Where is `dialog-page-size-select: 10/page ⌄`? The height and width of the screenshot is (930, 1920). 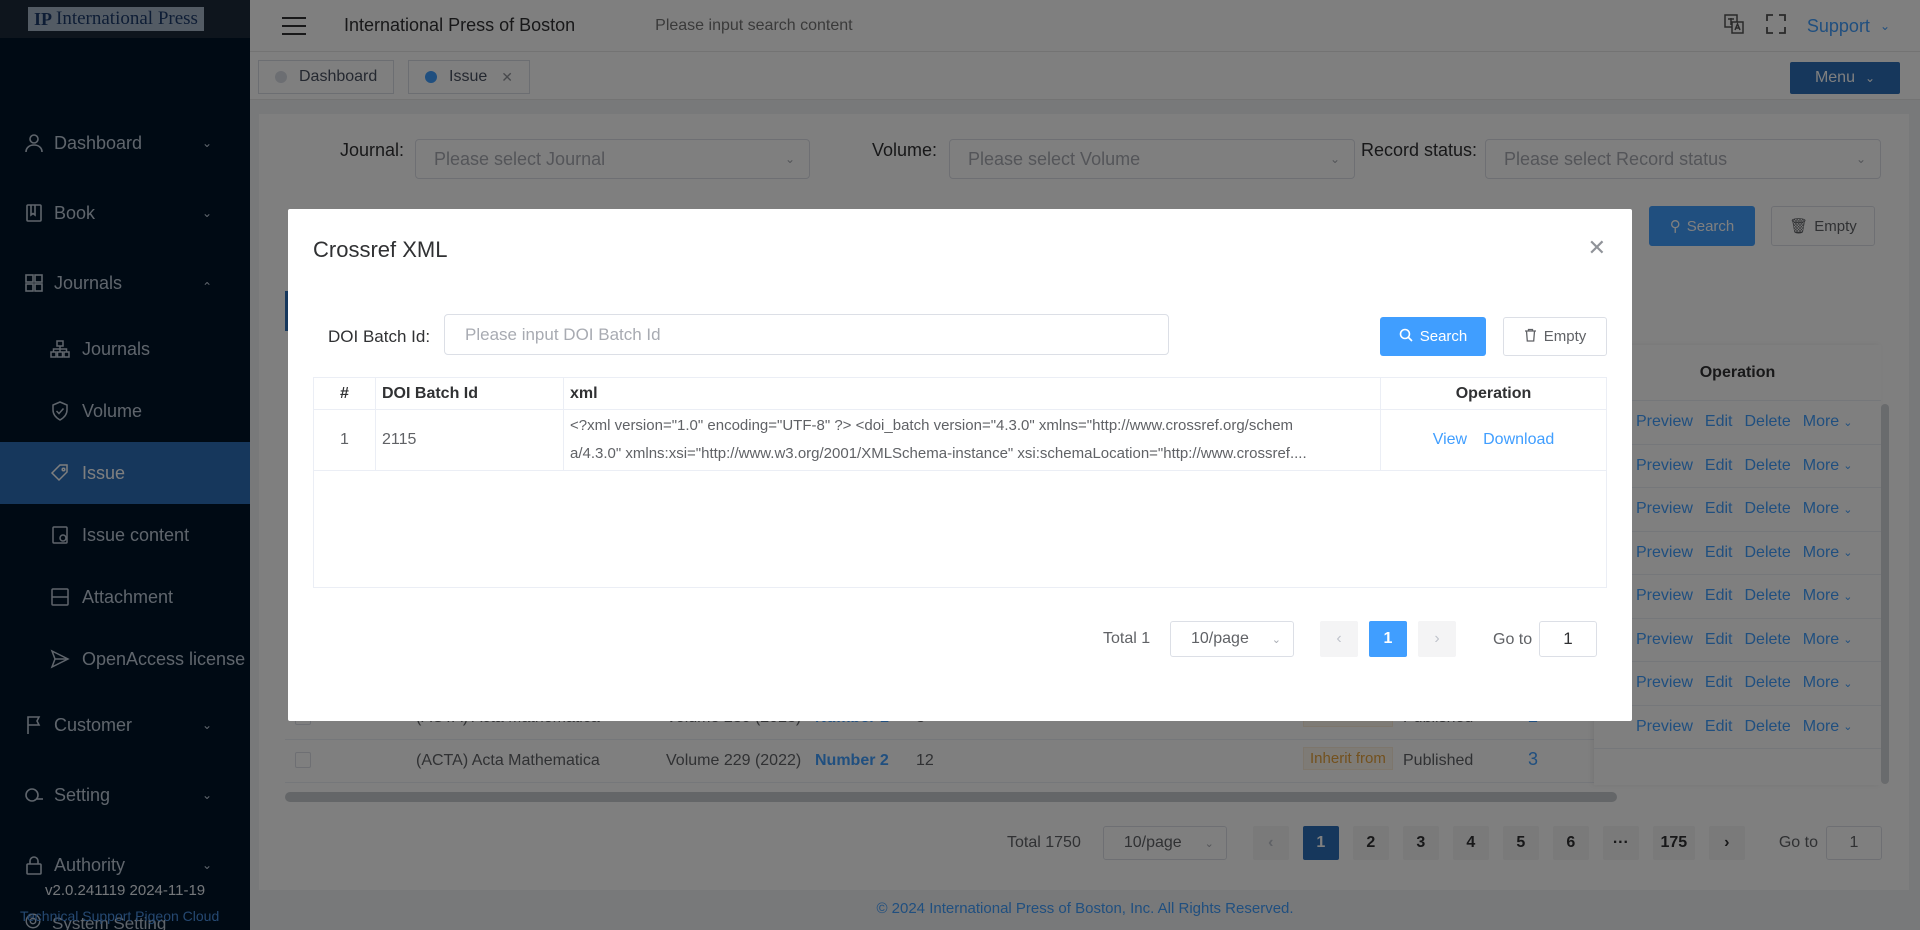 dialog-page-size-select: 10/page ⌄ is located at coordinates (1232, 639).